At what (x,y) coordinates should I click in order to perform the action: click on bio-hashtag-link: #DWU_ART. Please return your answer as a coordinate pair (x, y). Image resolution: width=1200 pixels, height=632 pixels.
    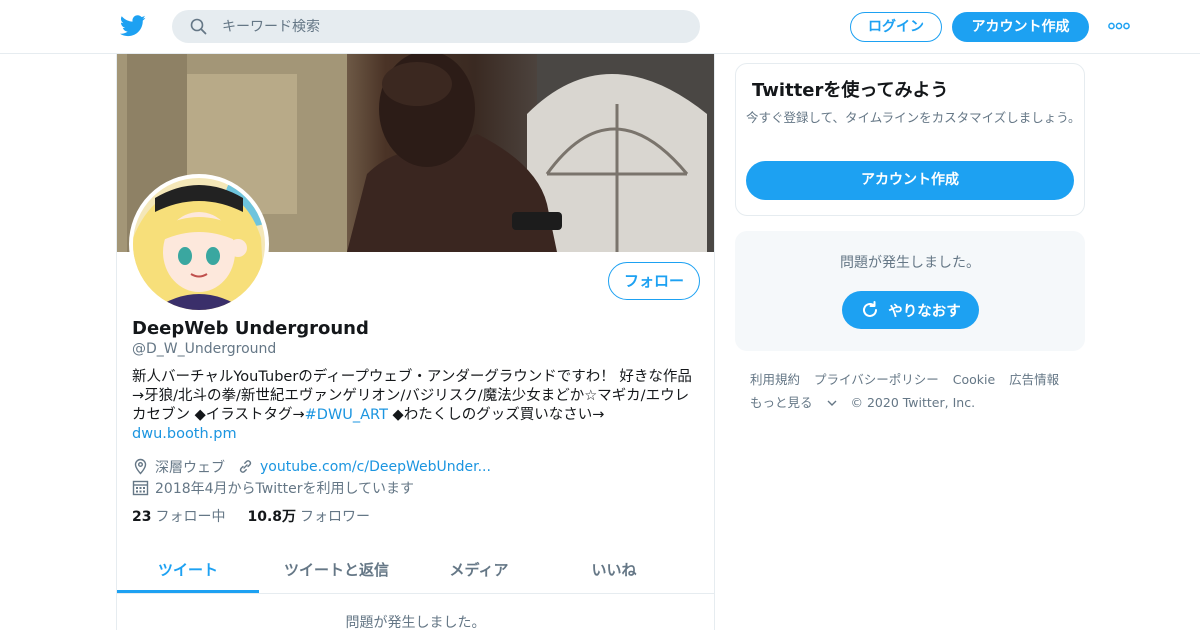
    Looking at the image, I should click on (346, 415).